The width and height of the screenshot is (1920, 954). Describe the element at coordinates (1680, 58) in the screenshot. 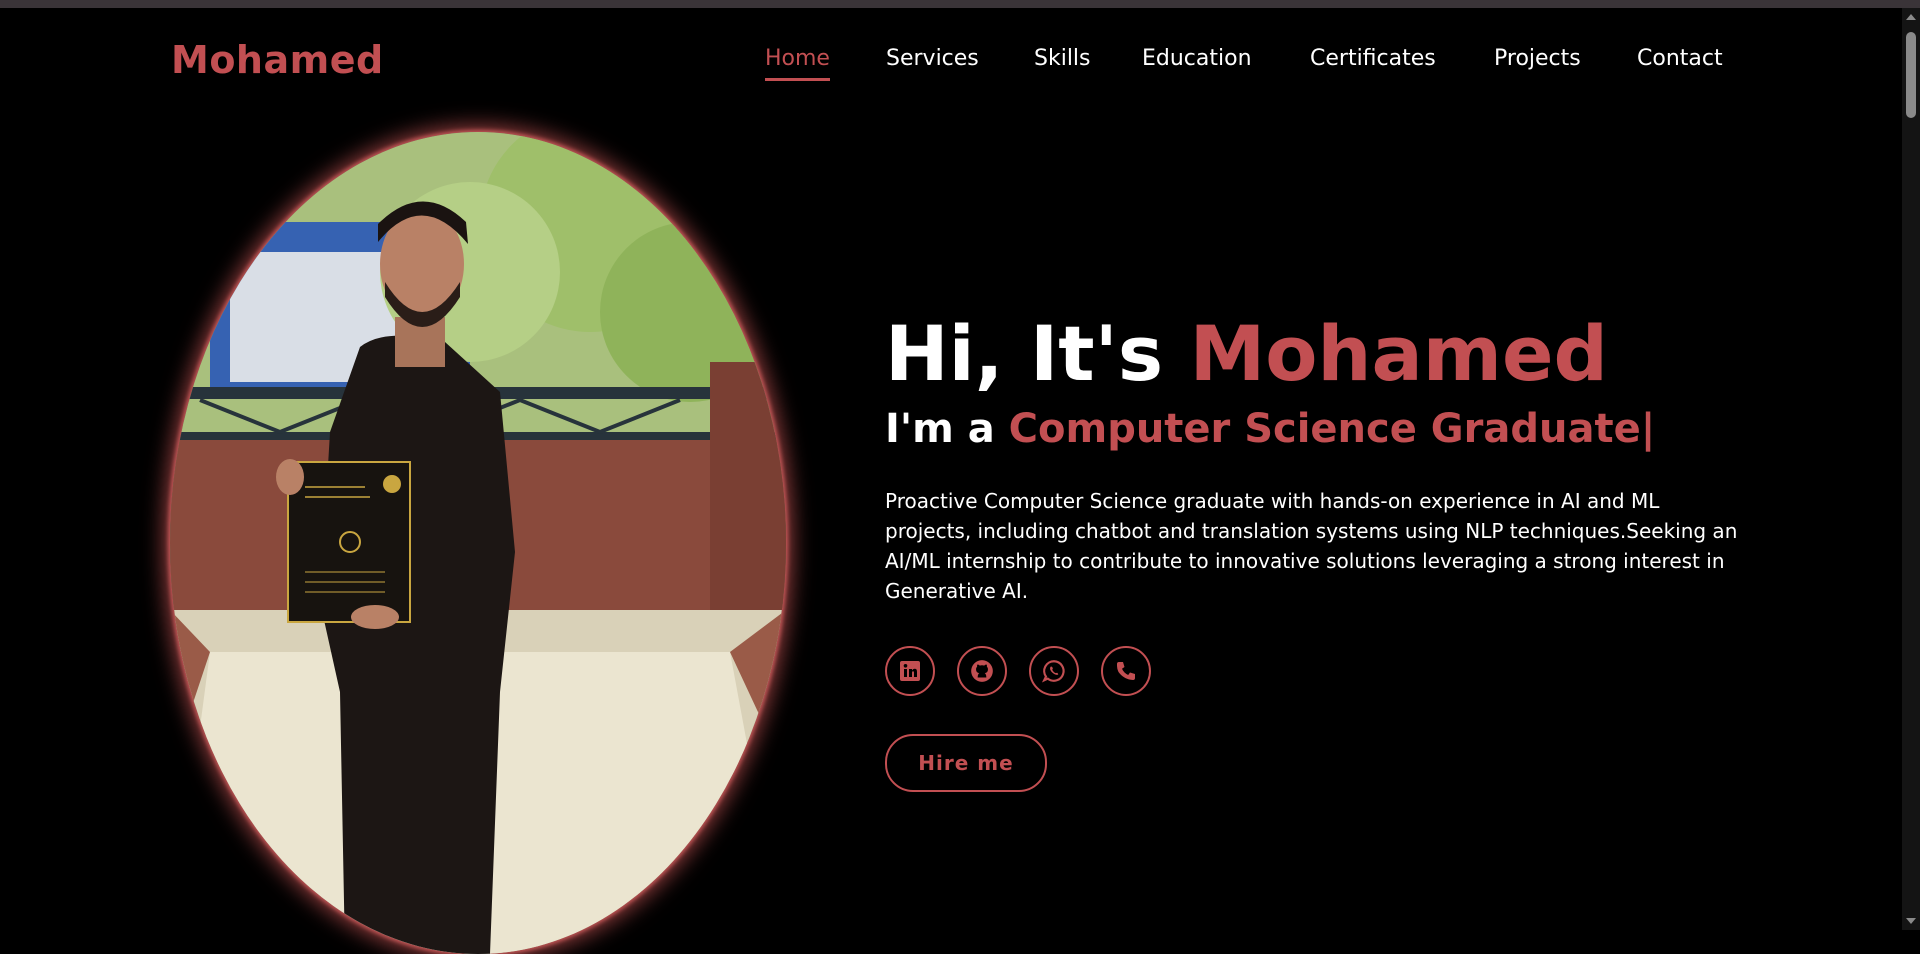

I see `nav-contact: Contact` at that location.